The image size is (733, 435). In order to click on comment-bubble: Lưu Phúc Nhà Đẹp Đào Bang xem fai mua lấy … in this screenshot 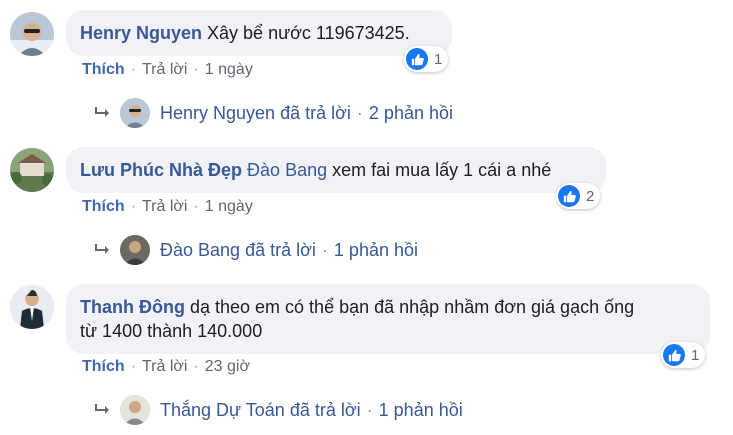, I will do `click(336, 170)`.